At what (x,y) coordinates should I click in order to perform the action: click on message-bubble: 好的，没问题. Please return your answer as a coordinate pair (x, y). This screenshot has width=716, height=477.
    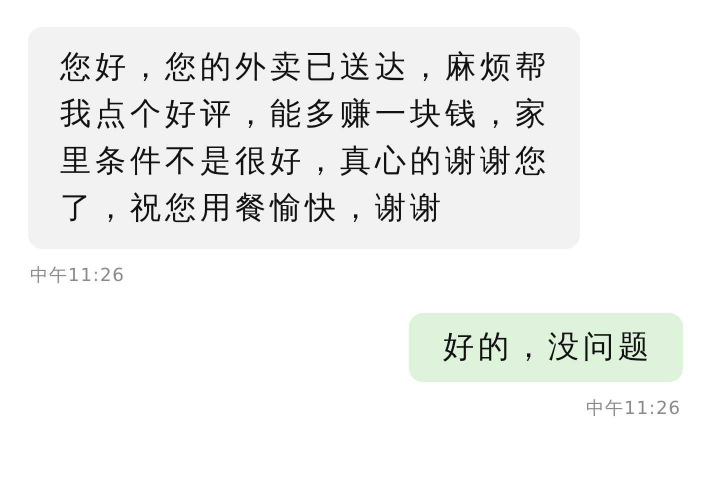
    Looking at the image, I should click on (546, 347).